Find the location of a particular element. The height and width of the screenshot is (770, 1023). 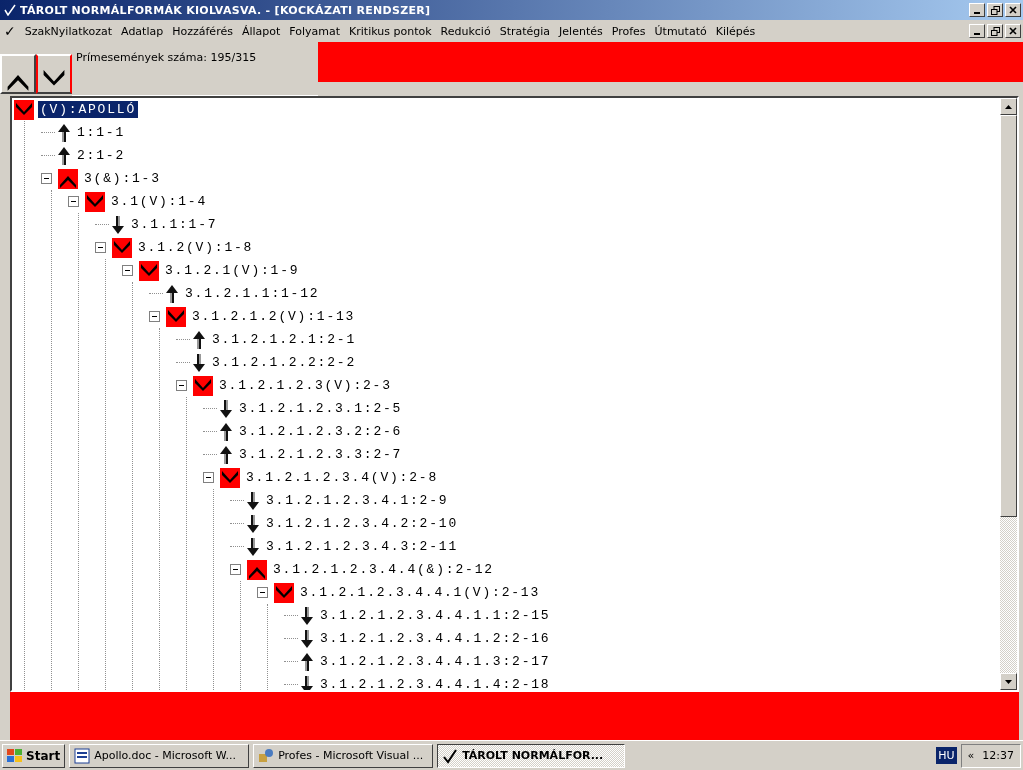

tree-node-label: 3.1.1:1-7 is located at coordinates (174, 224).